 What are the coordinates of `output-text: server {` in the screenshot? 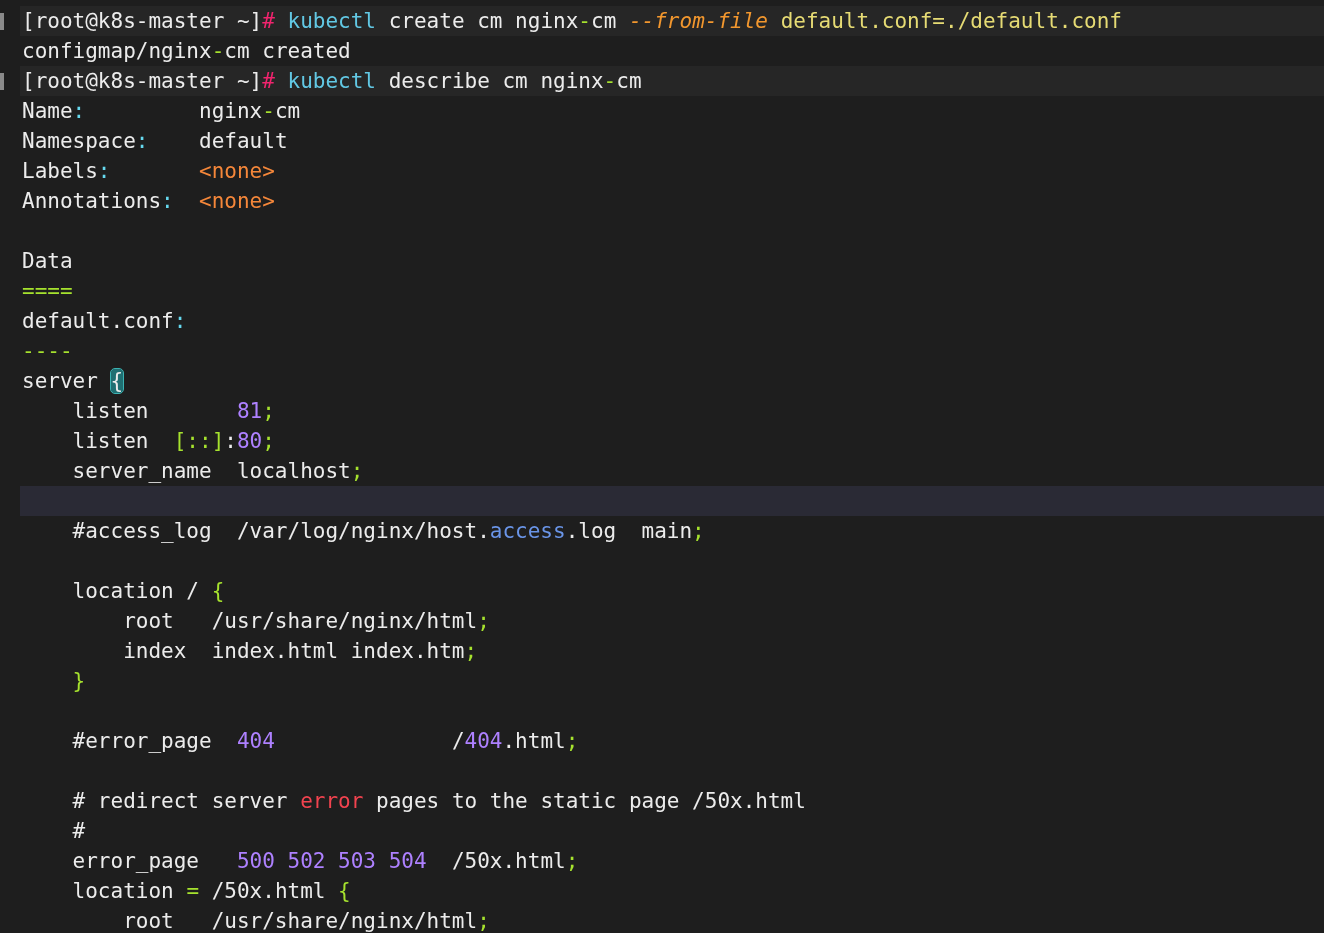 It's located at (72, 381).